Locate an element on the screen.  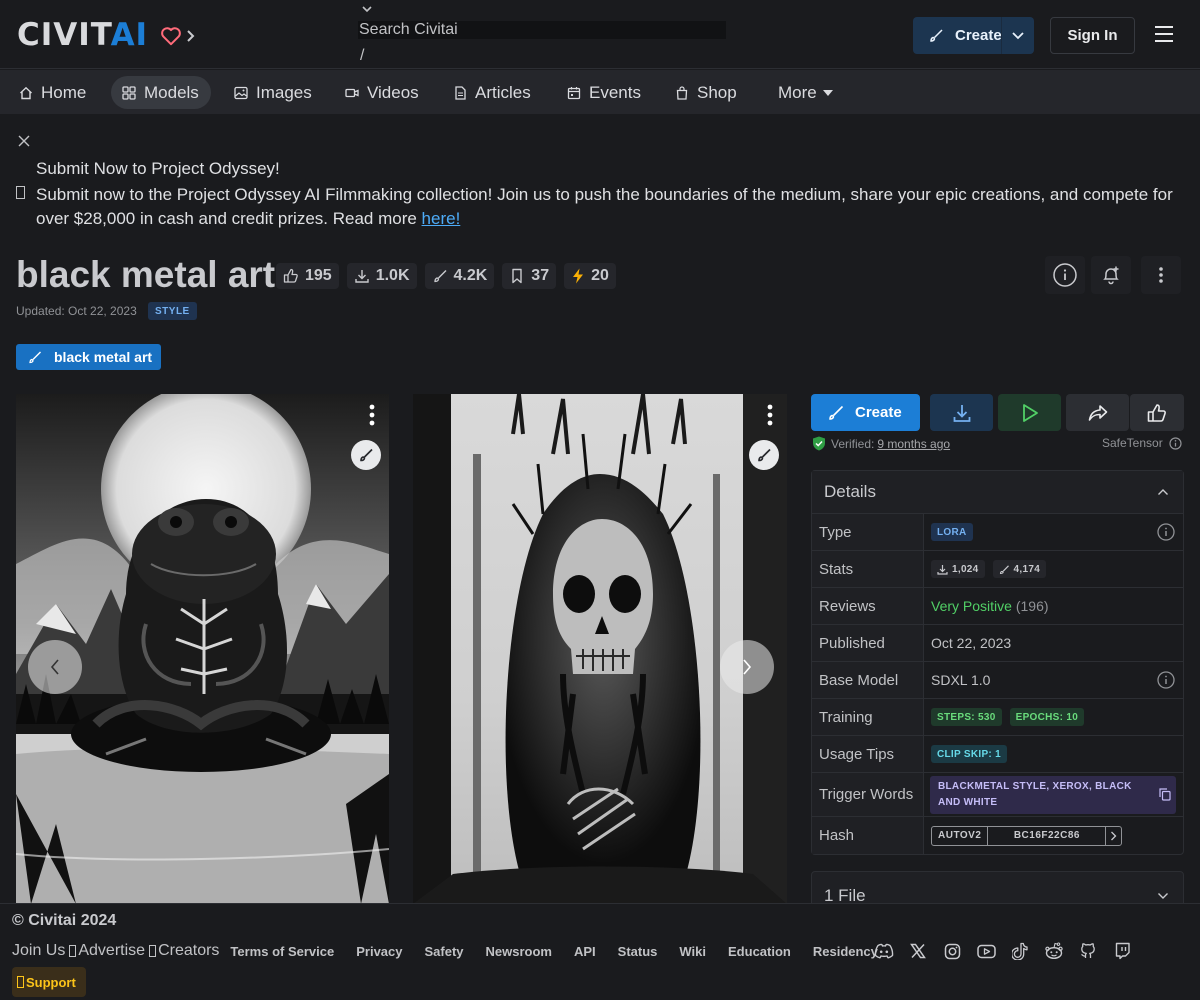
grid-icon is located at coordinates (133, 92).